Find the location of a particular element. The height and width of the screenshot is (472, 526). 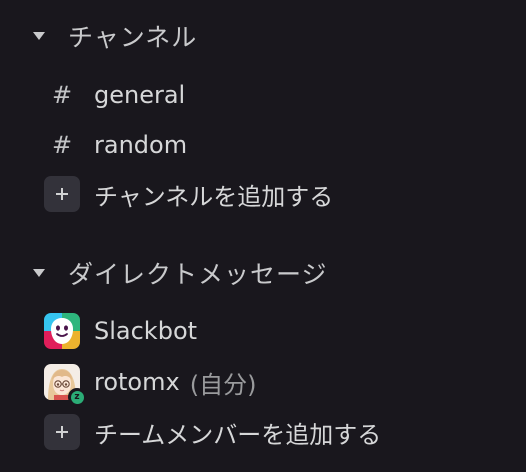

user-avatar: z is located at coordinates (65, 385).